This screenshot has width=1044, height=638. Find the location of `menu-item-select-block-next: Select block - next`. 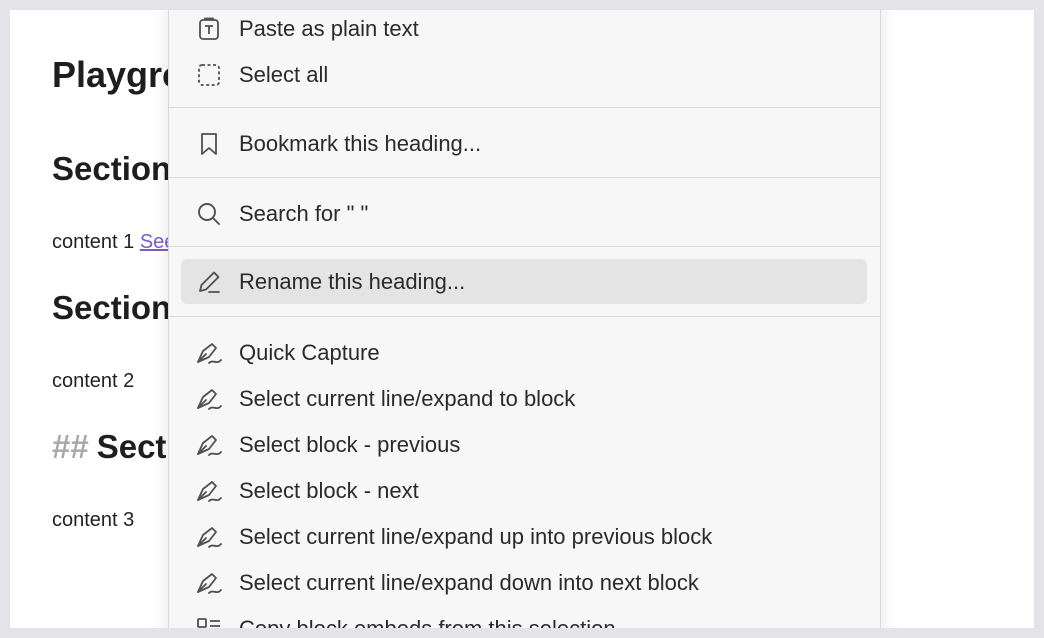

menu-item-select-block-next: Select block - next is located at coordinates (524, 490).